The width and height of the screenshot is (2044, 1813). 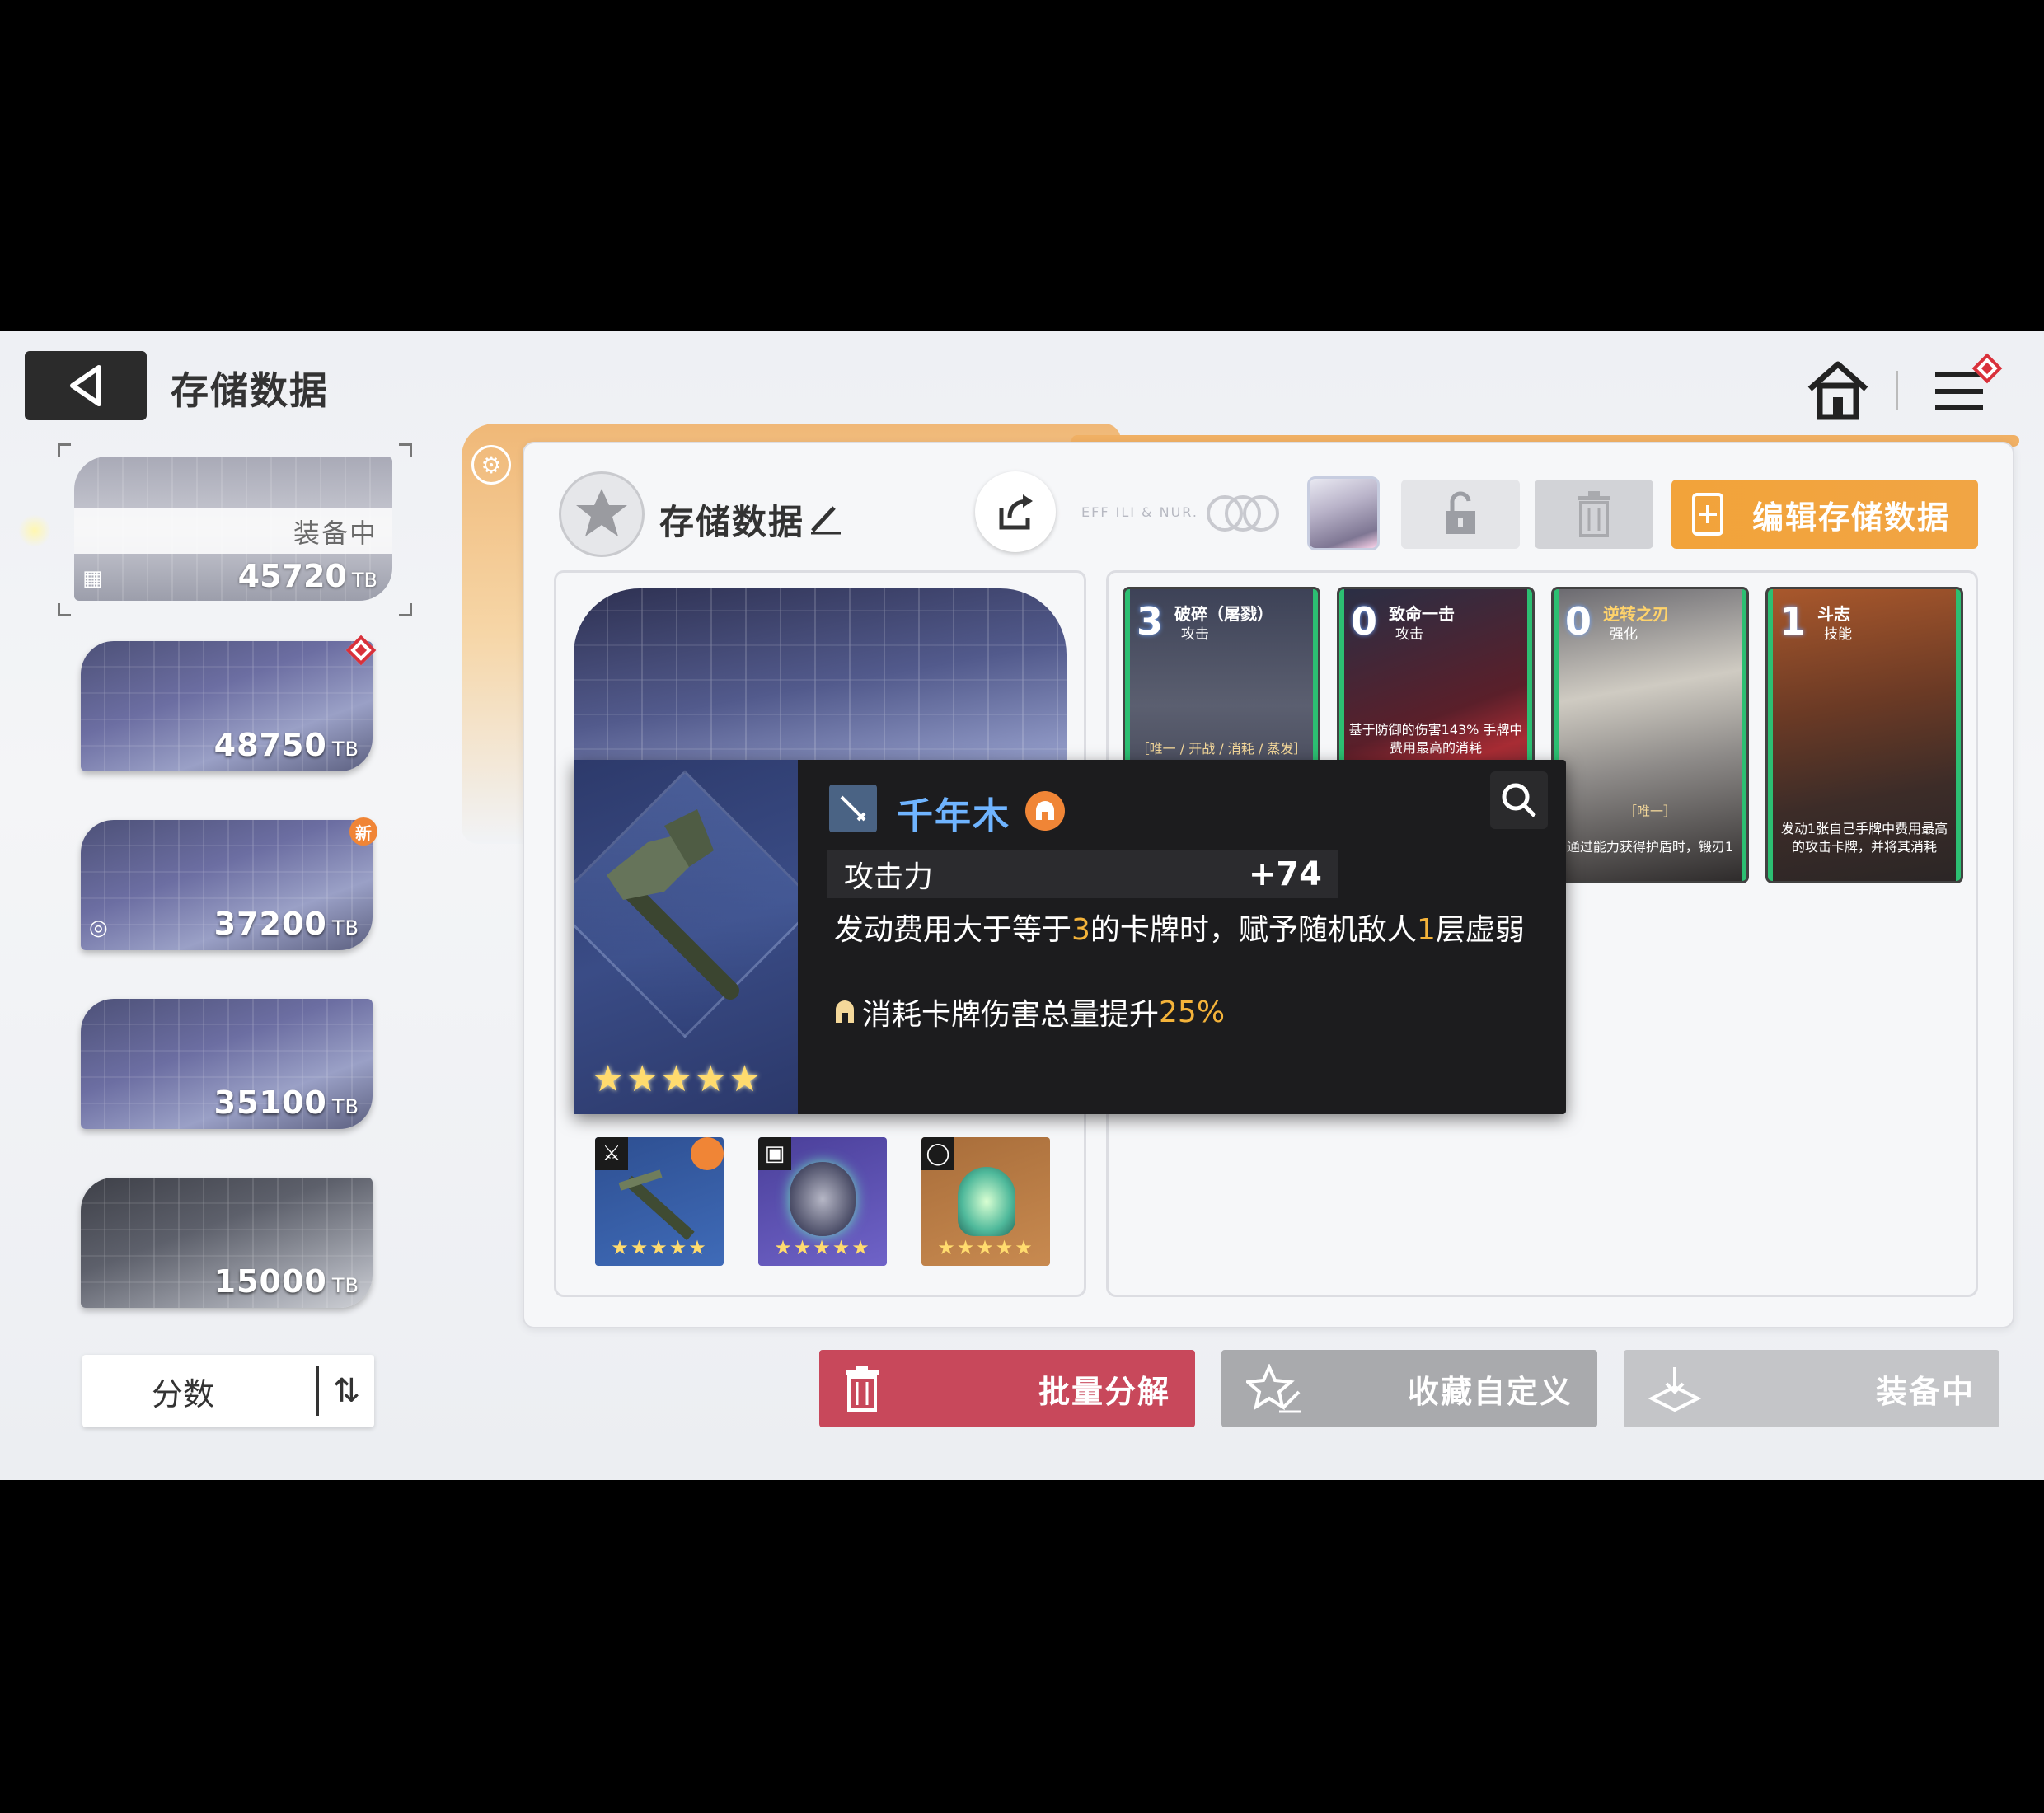 I want to click on equip-slot-weapon: ⚔ ★★★★★, so click(x=659, y=1201).